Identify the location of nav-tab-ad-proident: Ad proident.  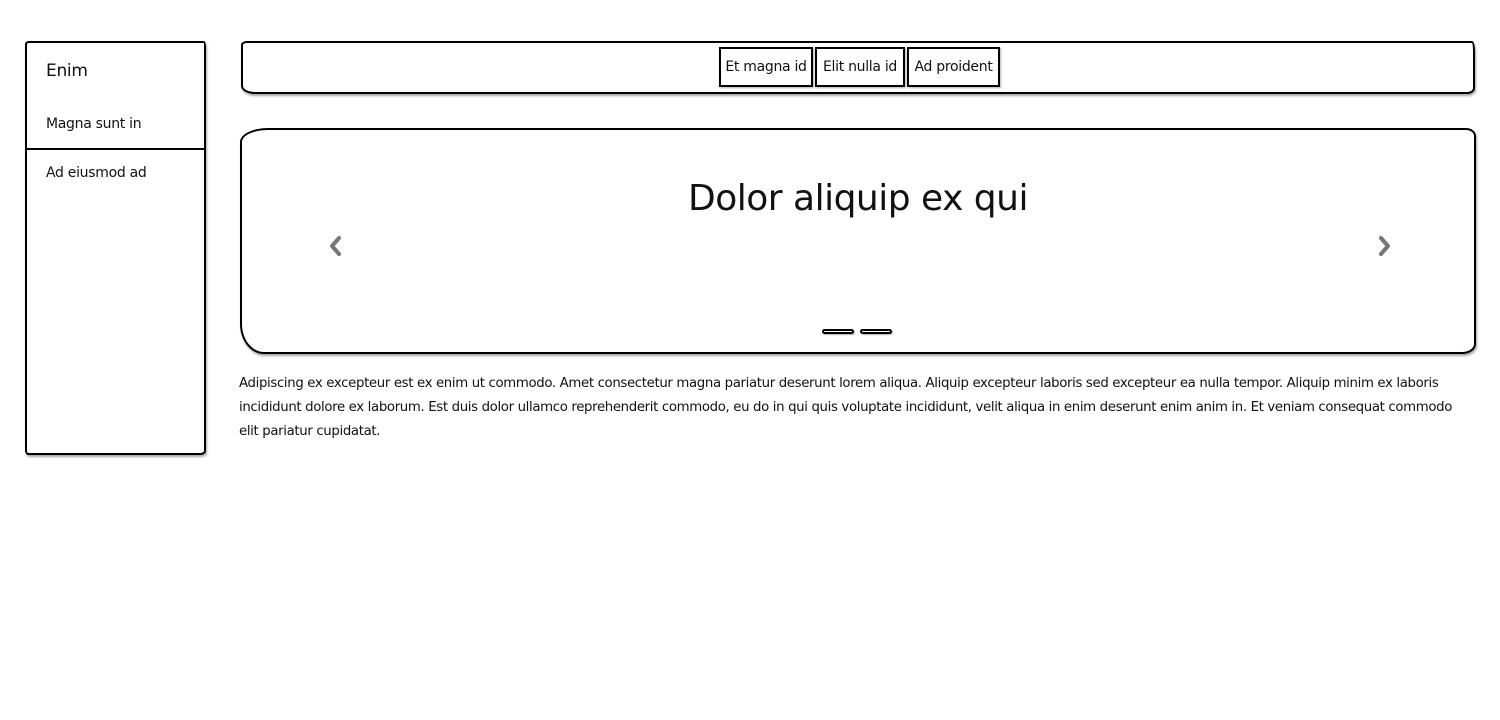
(953, 67).